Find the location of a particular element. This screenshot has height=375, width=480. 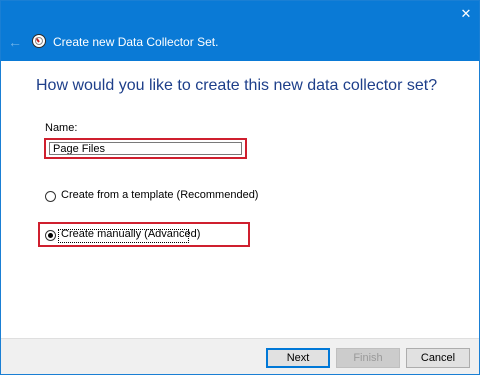

next-button: Next is located at coordinates (298, 358).